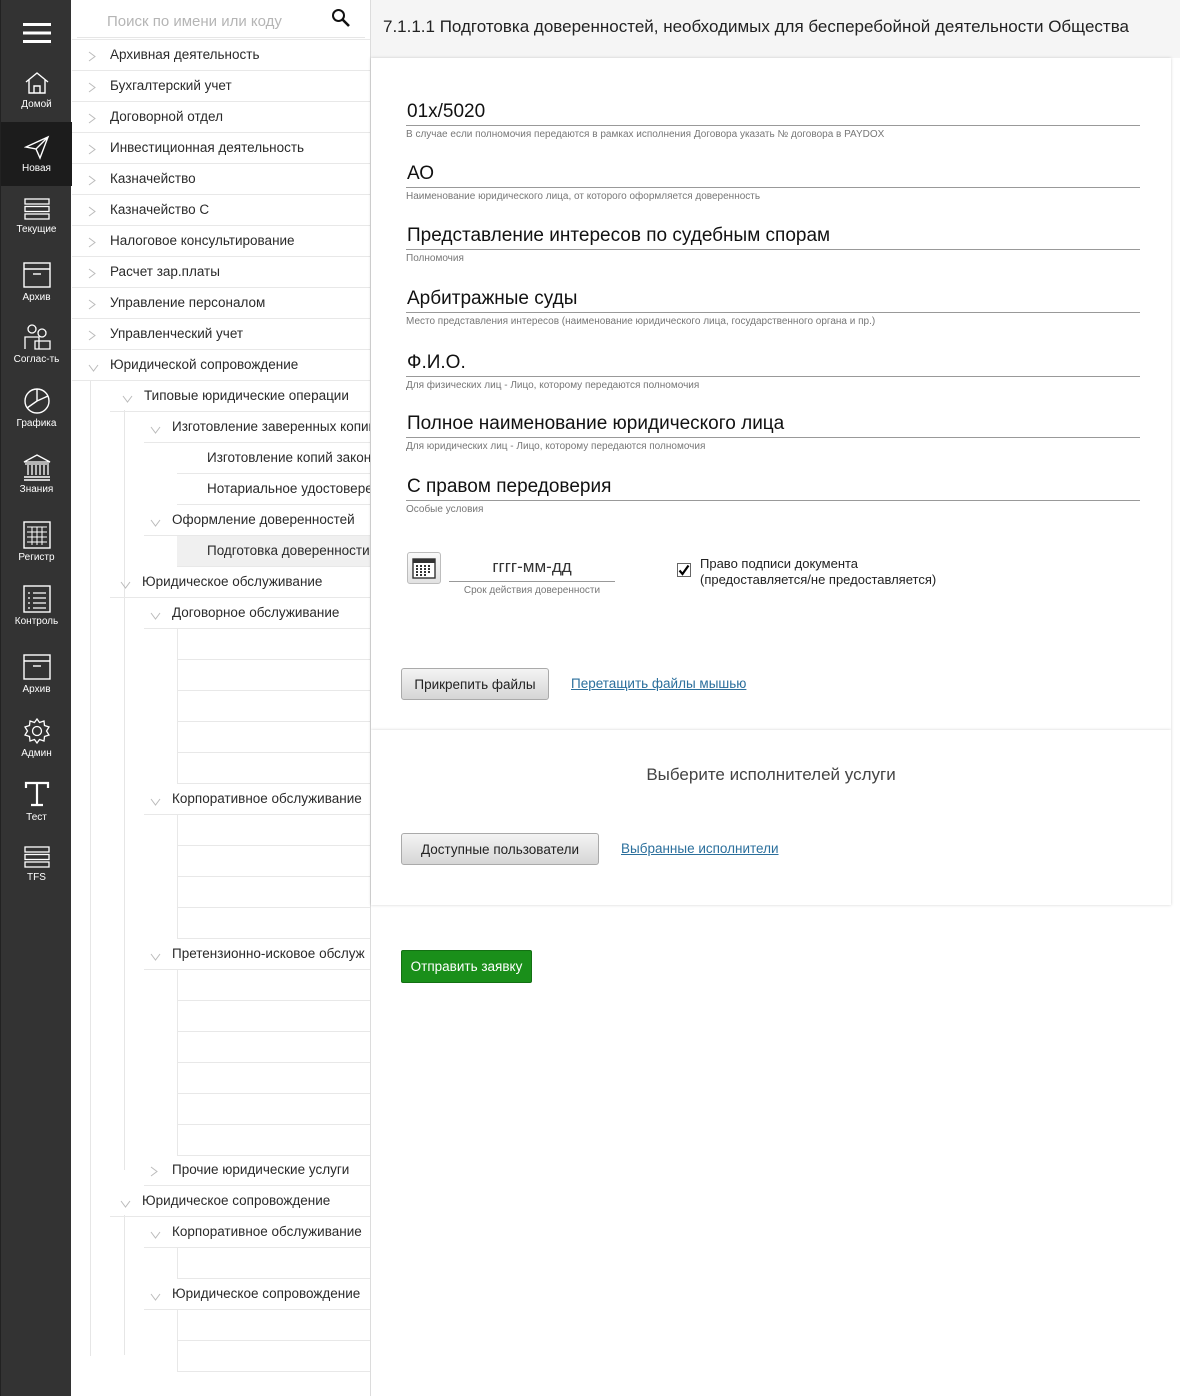 The width and height of the screenshot is (1180, 1396). Describe the element at coordinates (273, 551) in the screenshot. I see `tree-node: Подготовка доверенности` at that location.